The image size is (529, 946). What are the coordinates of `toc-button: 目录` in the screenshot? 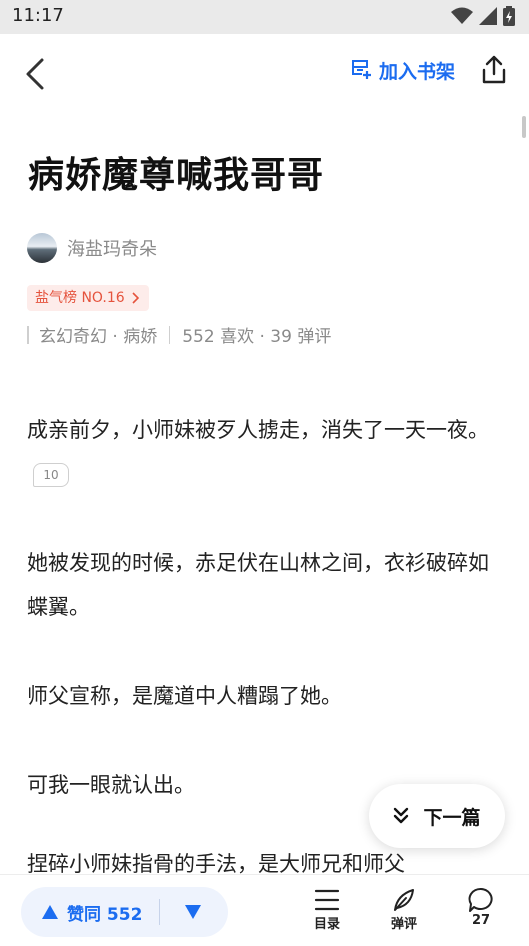 It's located at (327, 909).